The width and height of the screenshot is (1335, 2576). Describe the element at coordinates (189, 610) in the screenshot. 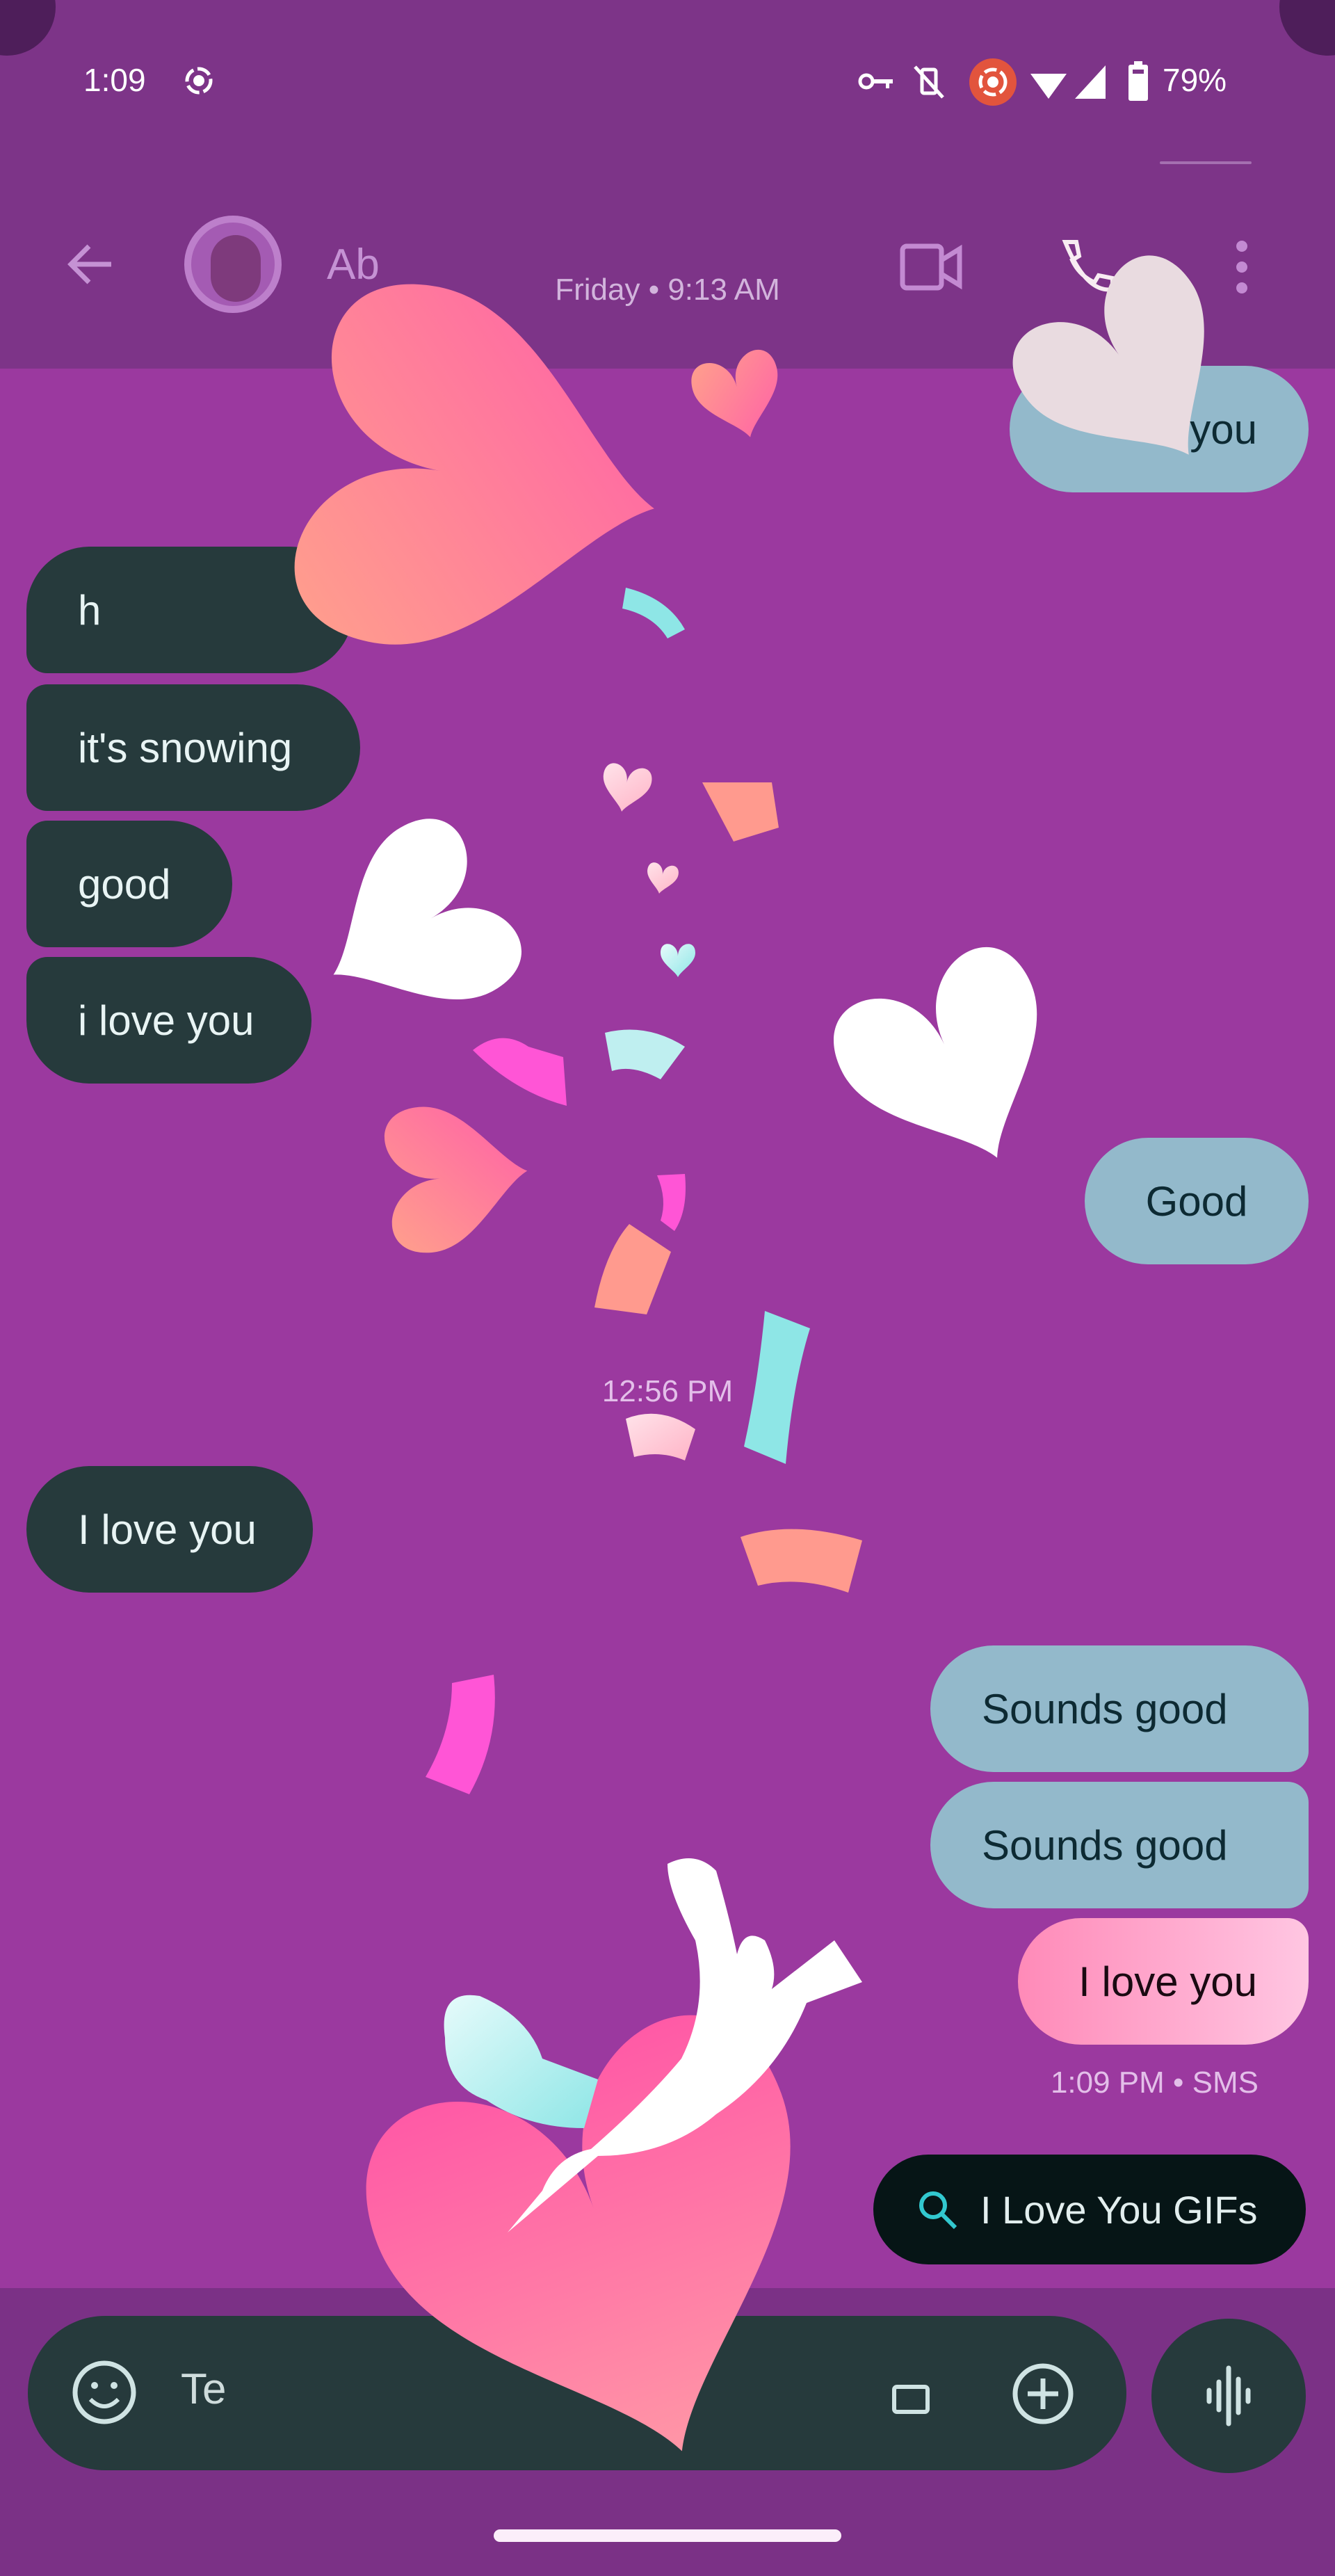

I see `message-bubble-incoming: h` at that location.